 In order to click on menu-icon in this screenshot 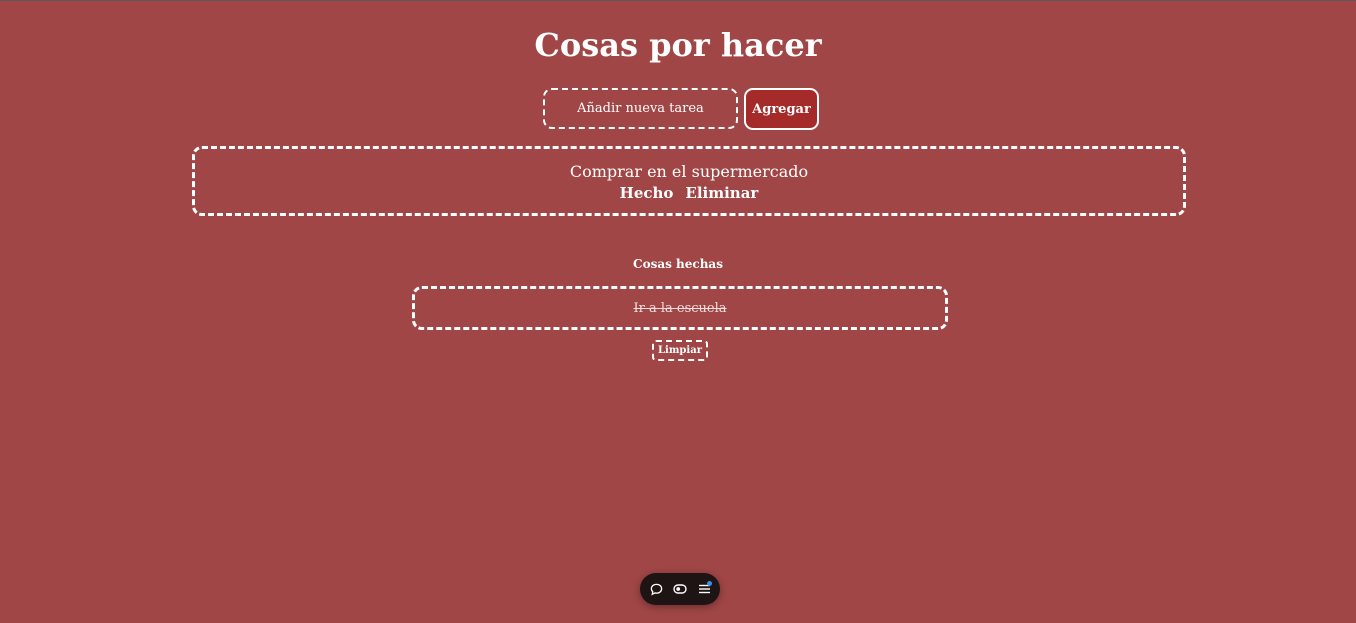, I will do `click(704, 588)`.